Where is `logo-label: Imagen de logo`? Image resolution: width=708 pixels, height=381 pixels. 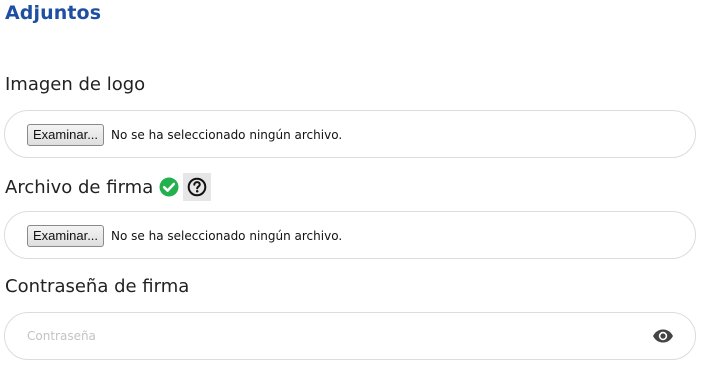 logo-label: Imagen de logo is located at coordinates (75, 84).